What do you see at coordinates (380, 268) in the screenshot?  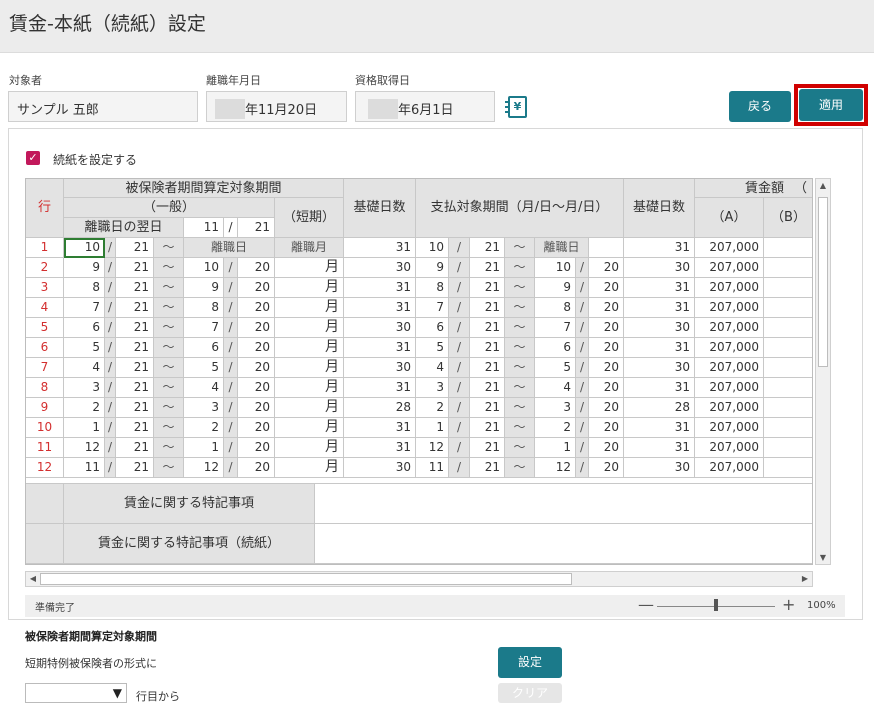 I see `base-days-cell: 30` at bounding box center [380, 268].